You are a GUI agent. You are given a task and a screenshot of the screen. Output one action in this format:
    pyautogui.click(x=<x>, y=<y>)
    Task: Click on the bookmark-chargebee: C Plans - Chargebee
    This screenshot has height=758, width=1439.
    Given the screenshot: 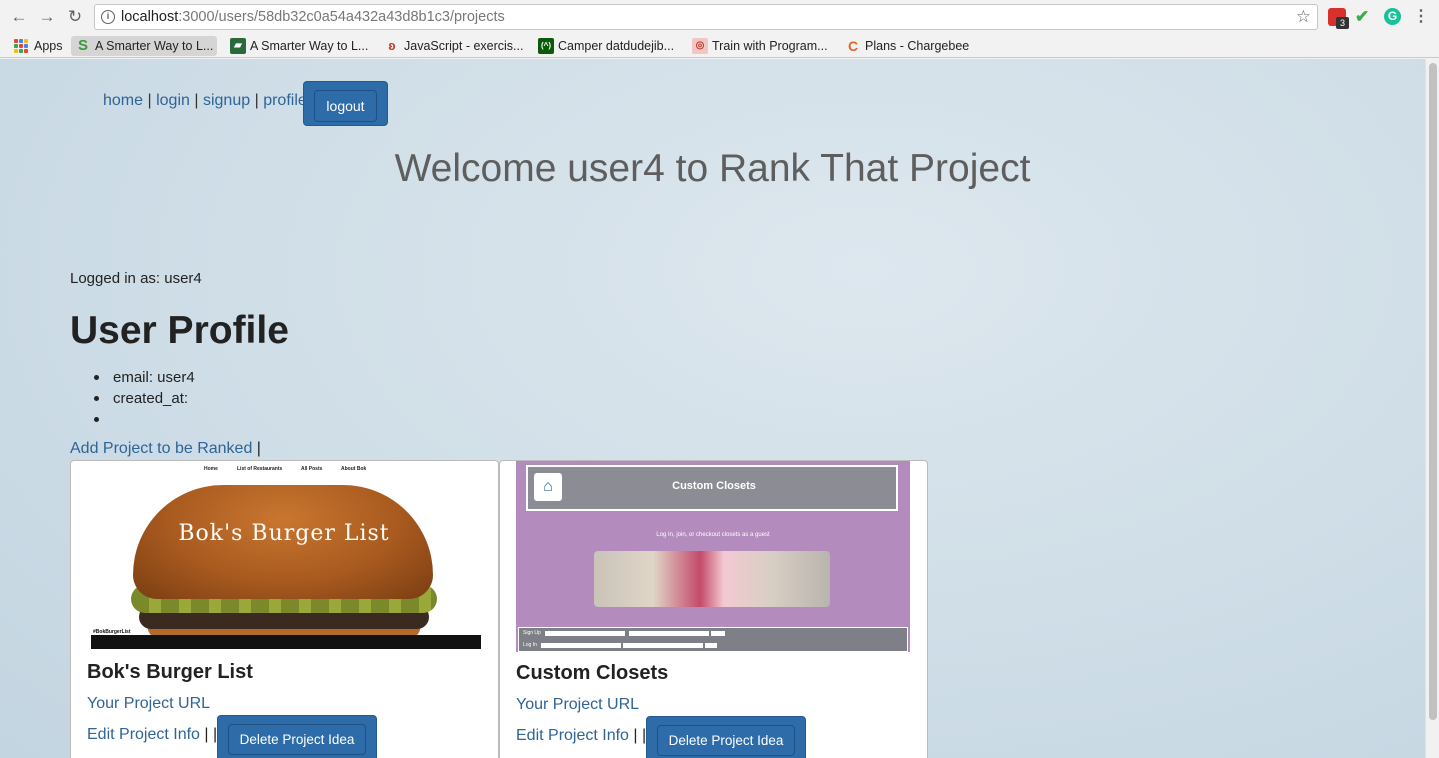 What is the action you would take?
    pyautogui.click(x=907, y=46)
    